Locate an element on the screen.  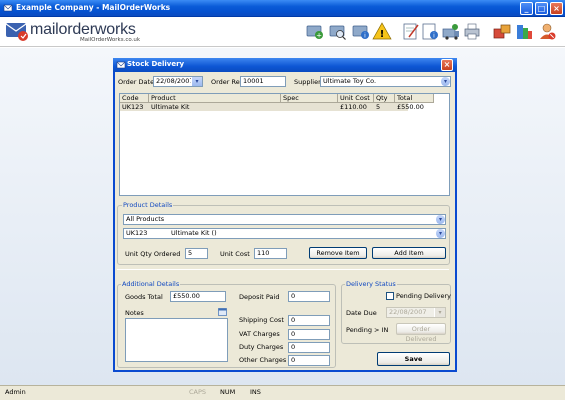
print-icon is located at coordinates (472, 31).